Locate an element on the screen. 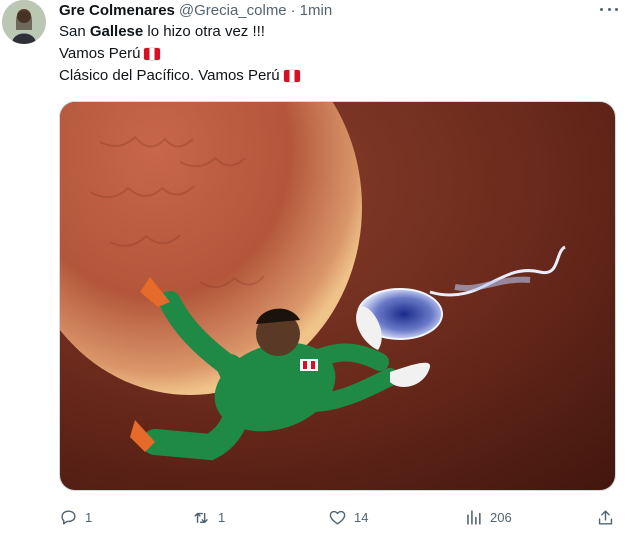 Image resolution: width=640 pixels, height=537 pixels. more-icon is located at coordinates (609, 9).